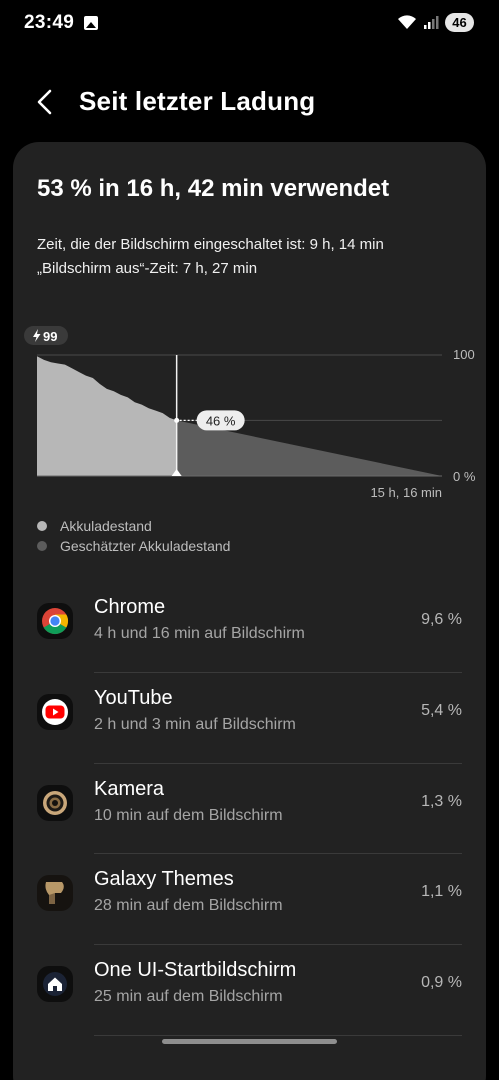  What do you see at coordinates (188, 996) in the screenshot?
I see `app-usage: 25 min auf dem Bildschirm` at bounding box center [188, 996].